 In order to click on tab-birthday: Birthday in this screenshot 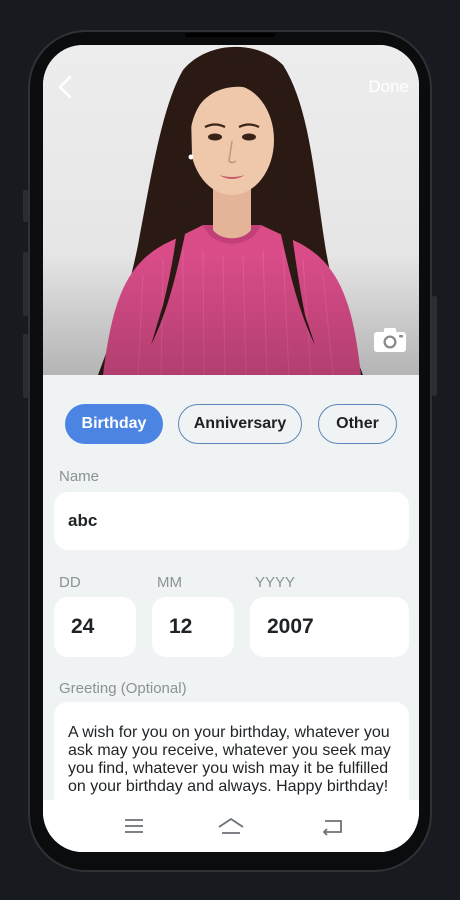, I will do `click(114, 424)`.